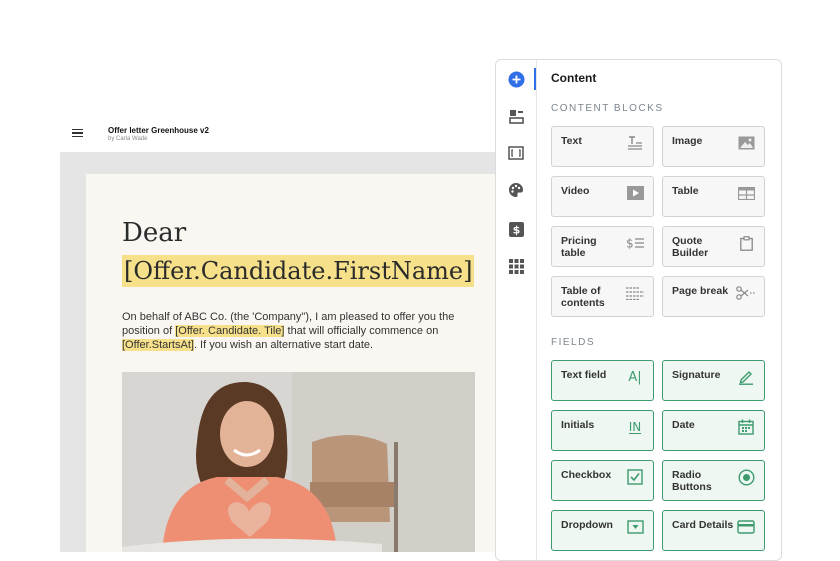 The image size is (840, 561). Describe the element at coordinates (713, 146) in the screenshot. I see `block-image: Image` at that location.